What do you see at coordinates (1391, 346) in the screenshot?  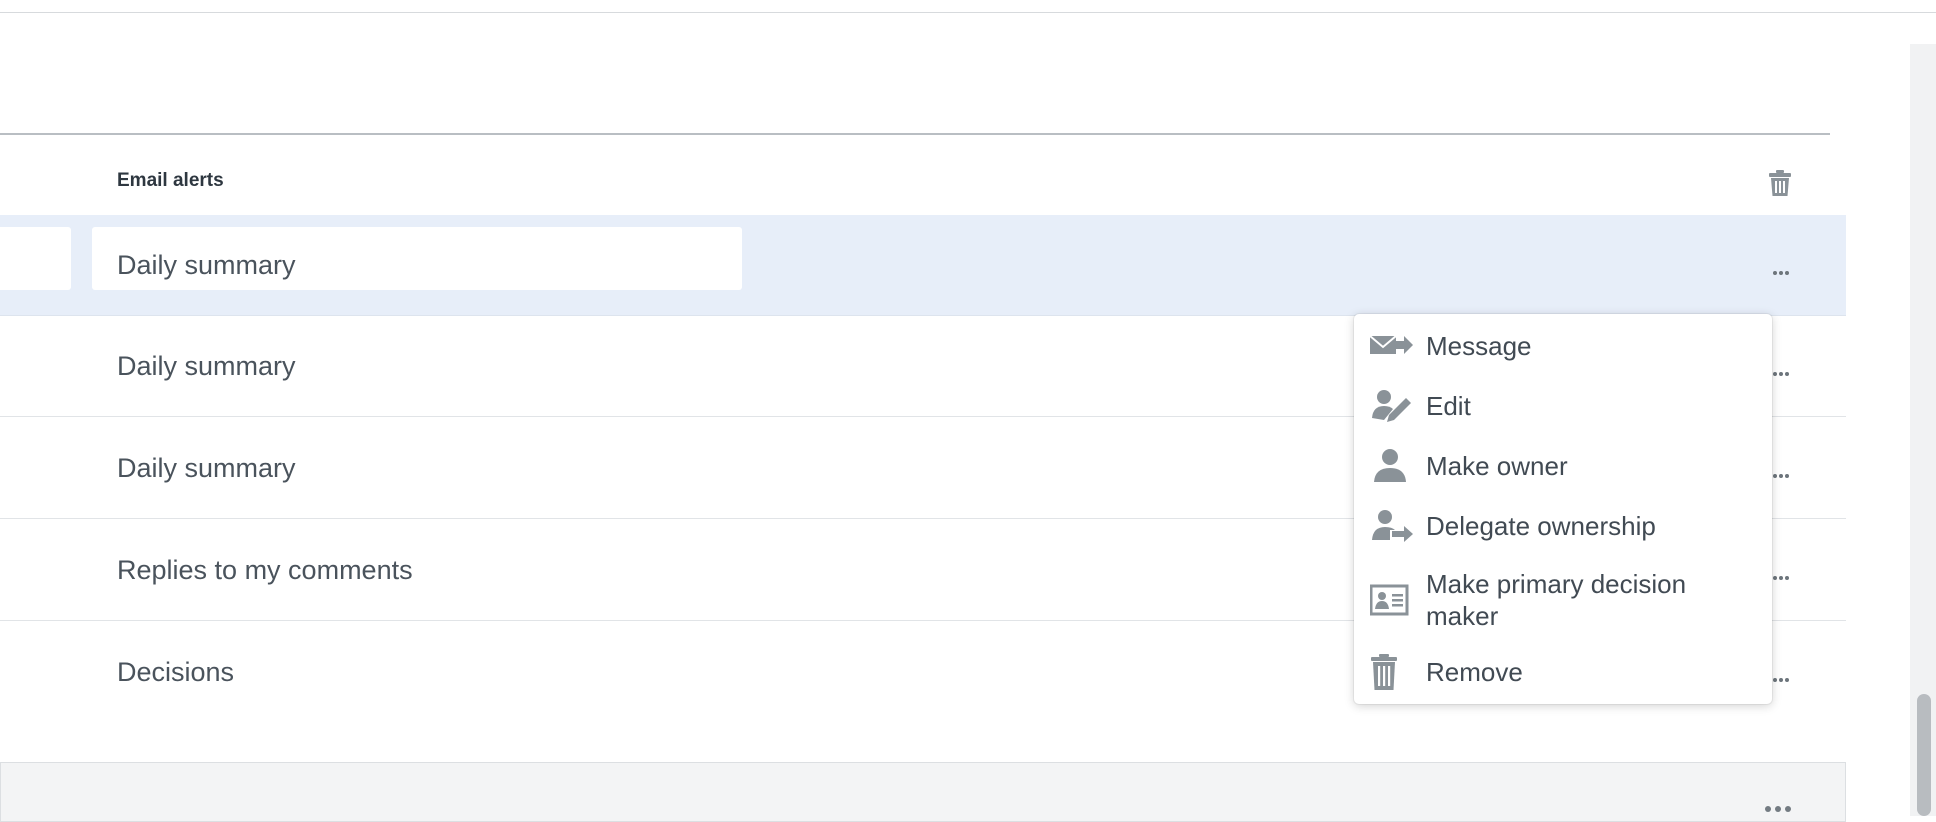 I see `message-send-icon` at bounding box center [1391, 346].